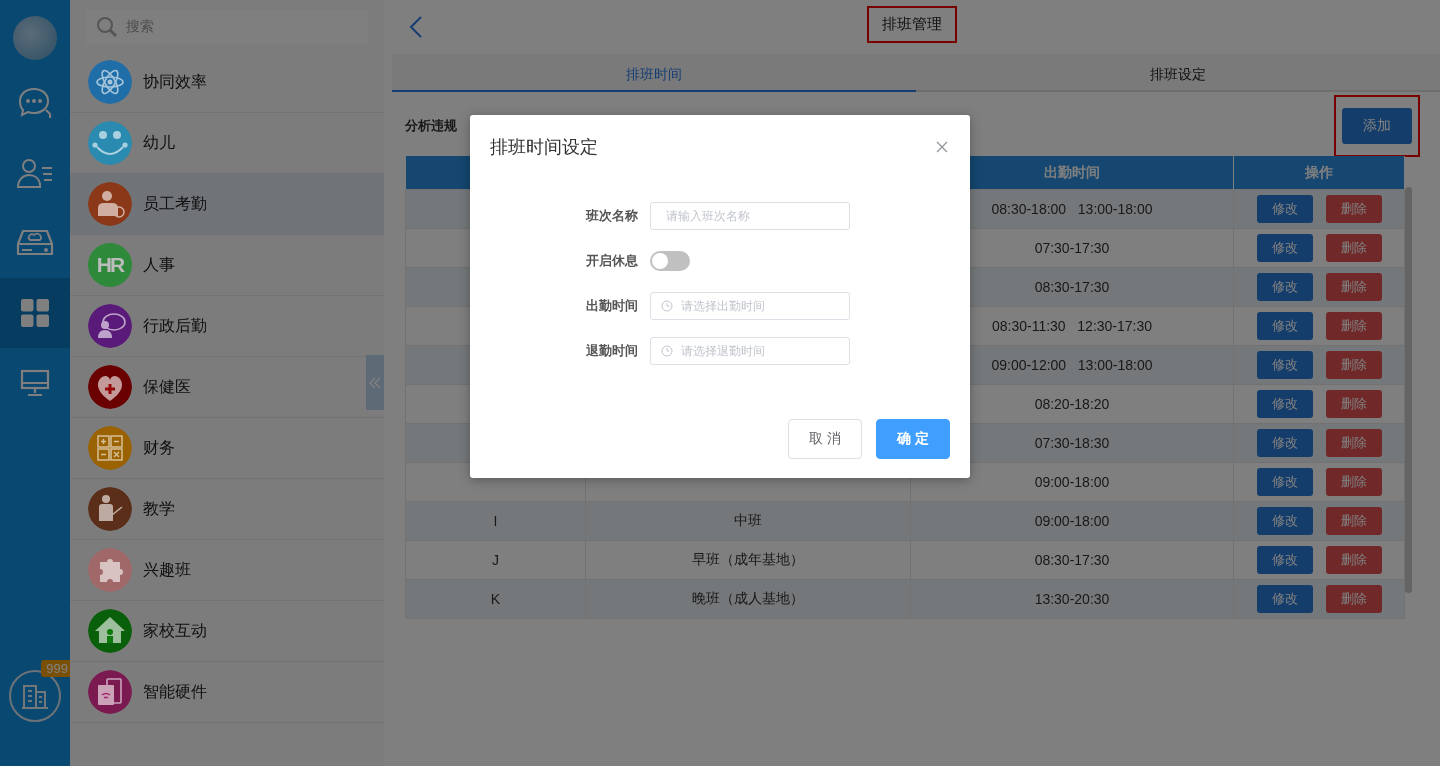 The width and height of the screenshot is (1440, 766). Describe the element at coordinates (750, 215) in the screenshot. I see `input-field: 请输入班次名称` at that location.